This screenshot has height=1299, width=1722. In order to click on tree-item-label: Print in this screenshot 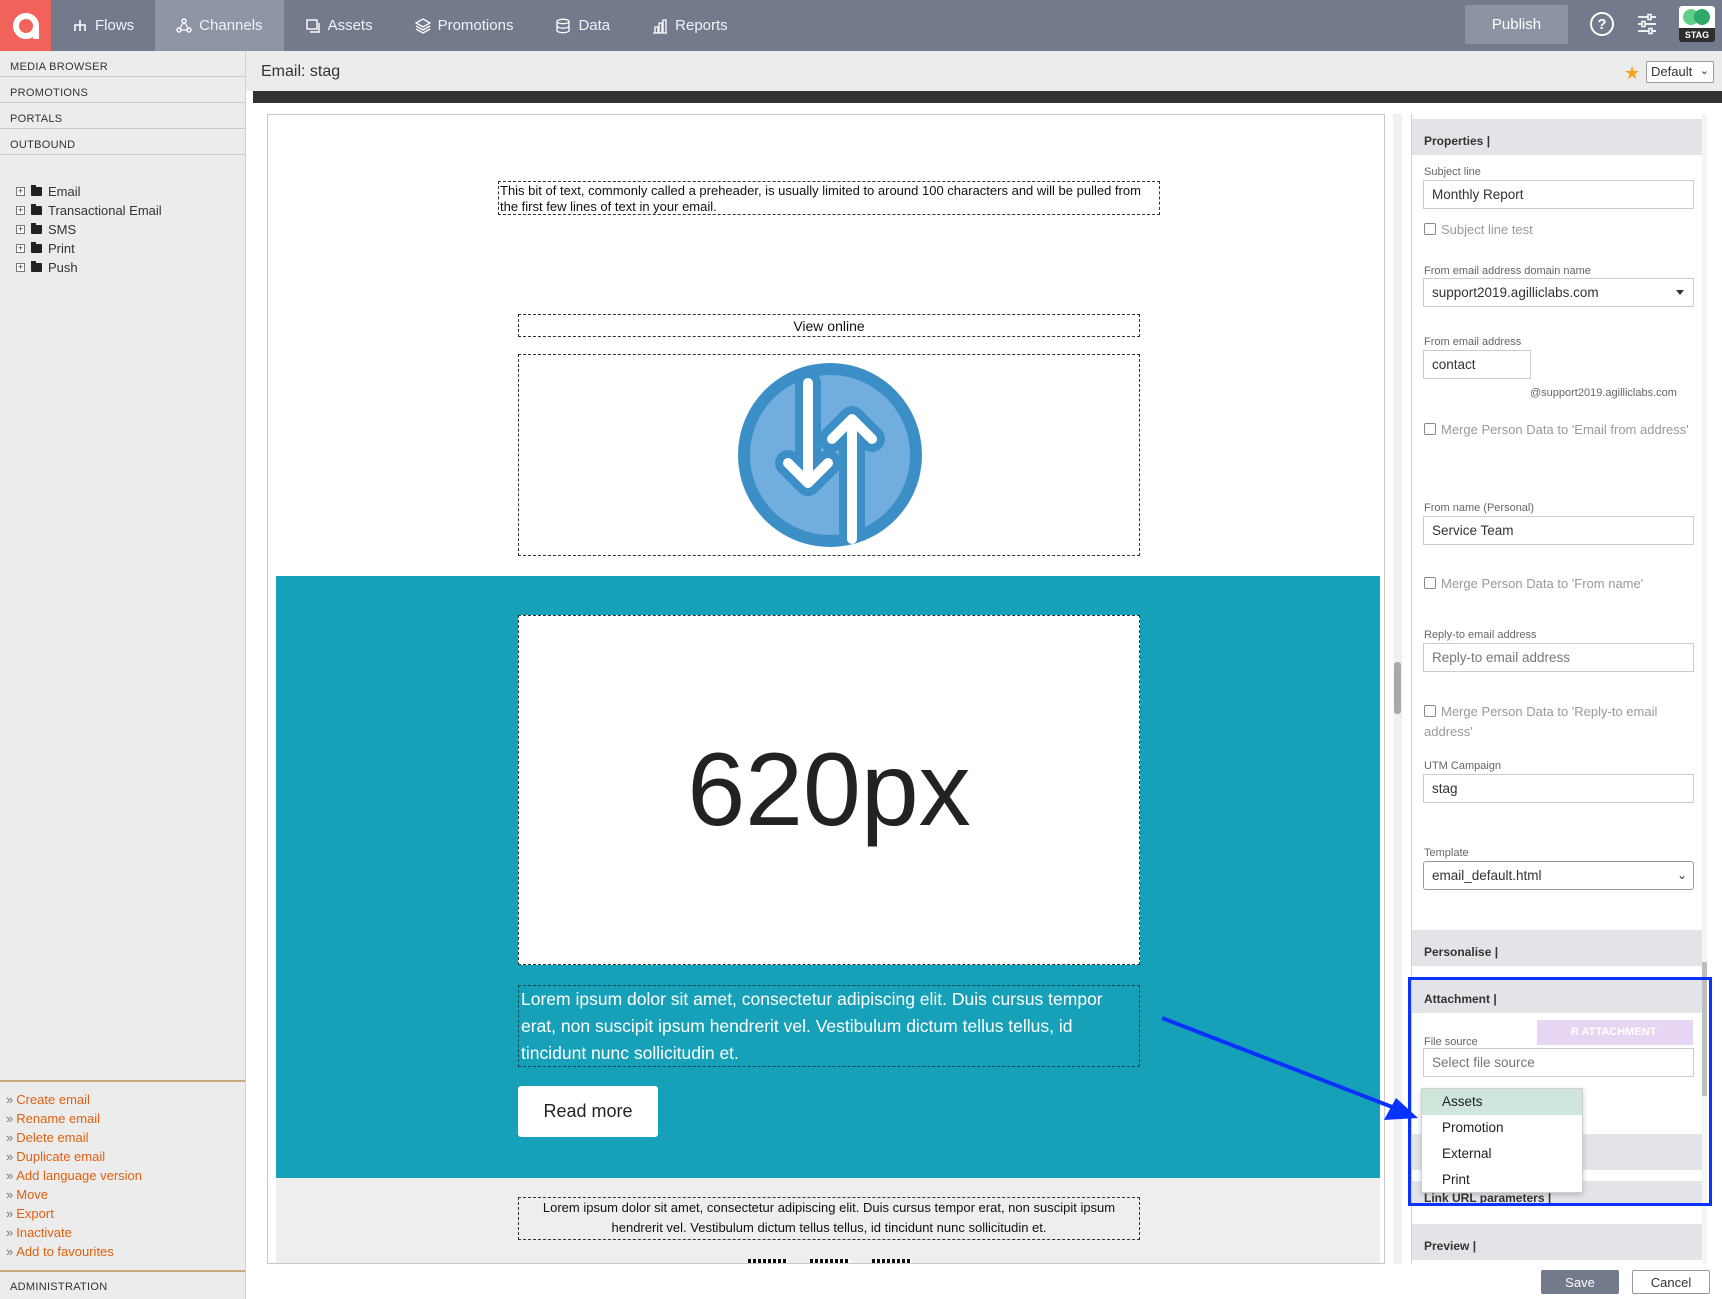, I will do `click(61, 248)`.